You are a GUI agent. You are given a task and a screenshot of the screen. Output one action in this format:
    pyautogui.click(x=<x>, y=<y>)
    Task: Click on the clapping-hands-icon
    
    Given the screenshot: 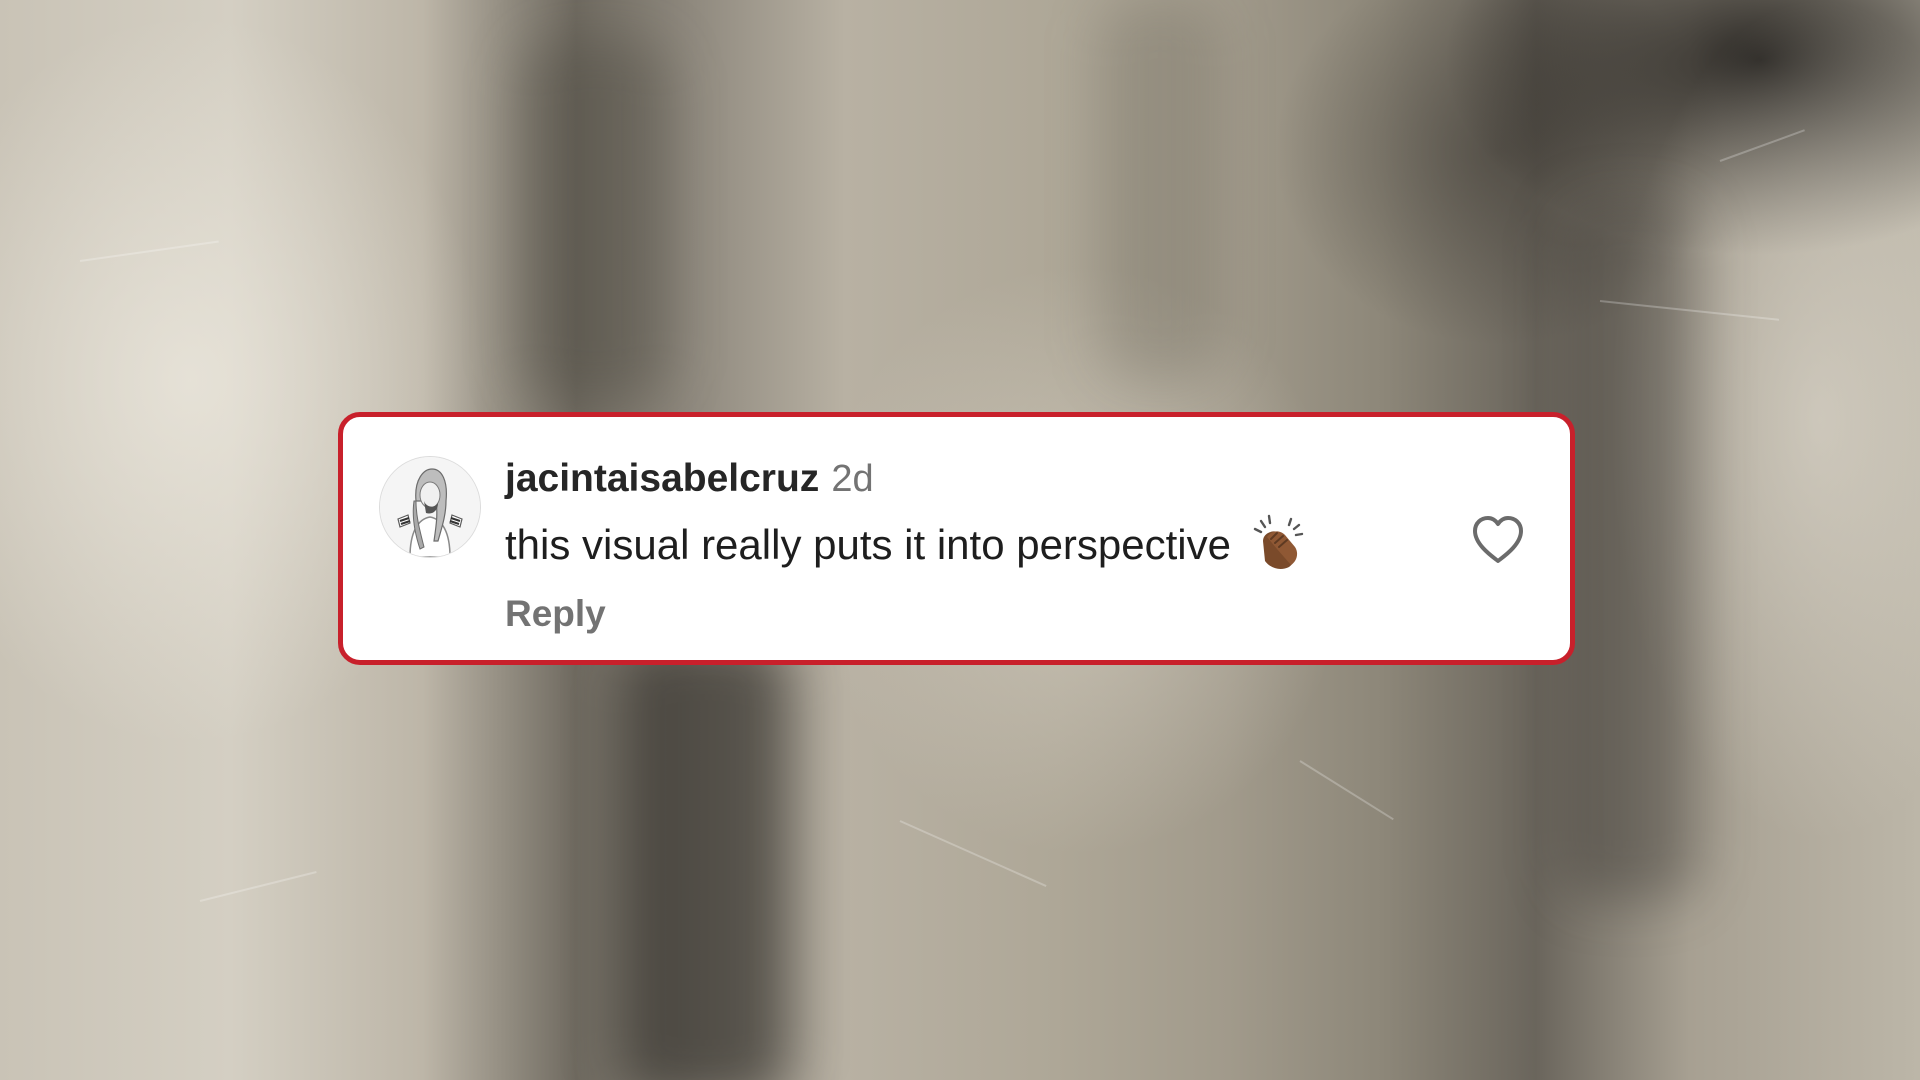 What is the action you would take?
    pyautogui.click(x=1278, y=542)
    